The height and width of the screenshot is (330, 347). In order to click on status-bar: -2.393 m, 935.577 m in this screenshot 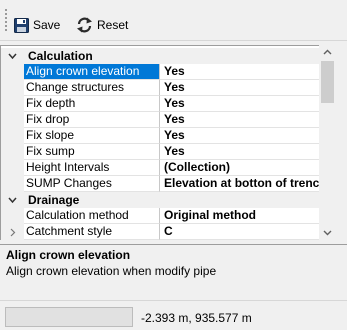, I will do `click(173, 315)`.